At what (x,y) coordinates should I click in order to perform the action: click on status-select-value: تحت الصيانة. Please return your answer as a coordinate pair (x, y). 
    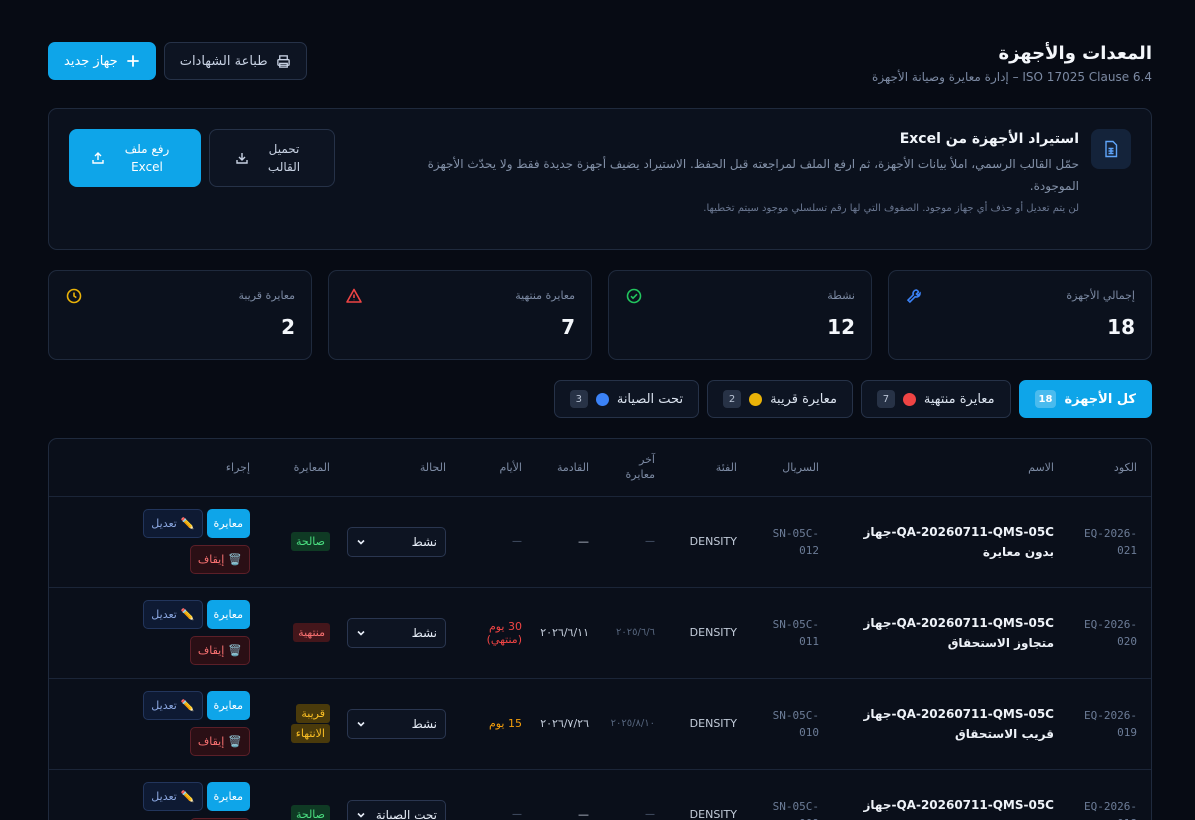
    Looking at the image, I should click on (406, 813).